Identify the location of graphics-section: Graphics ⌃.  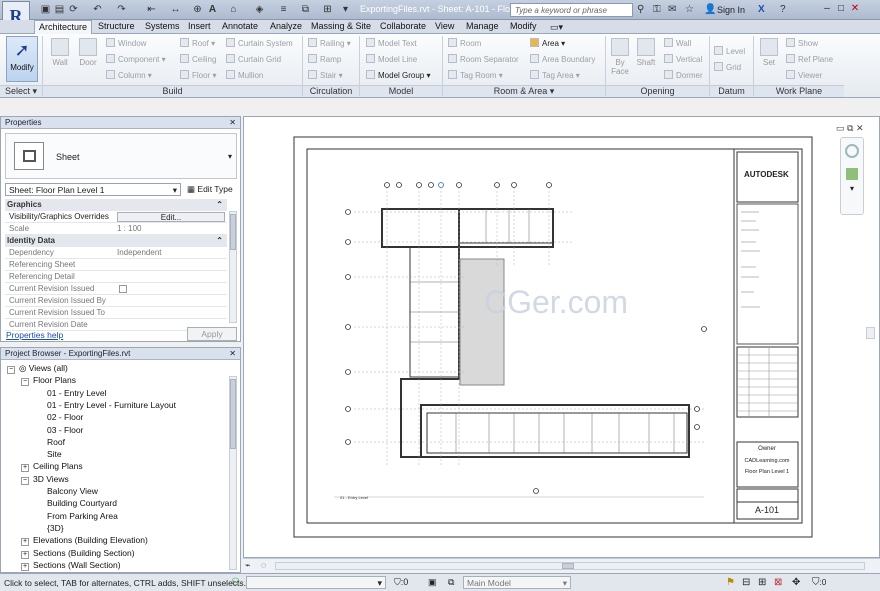
(116, 205).